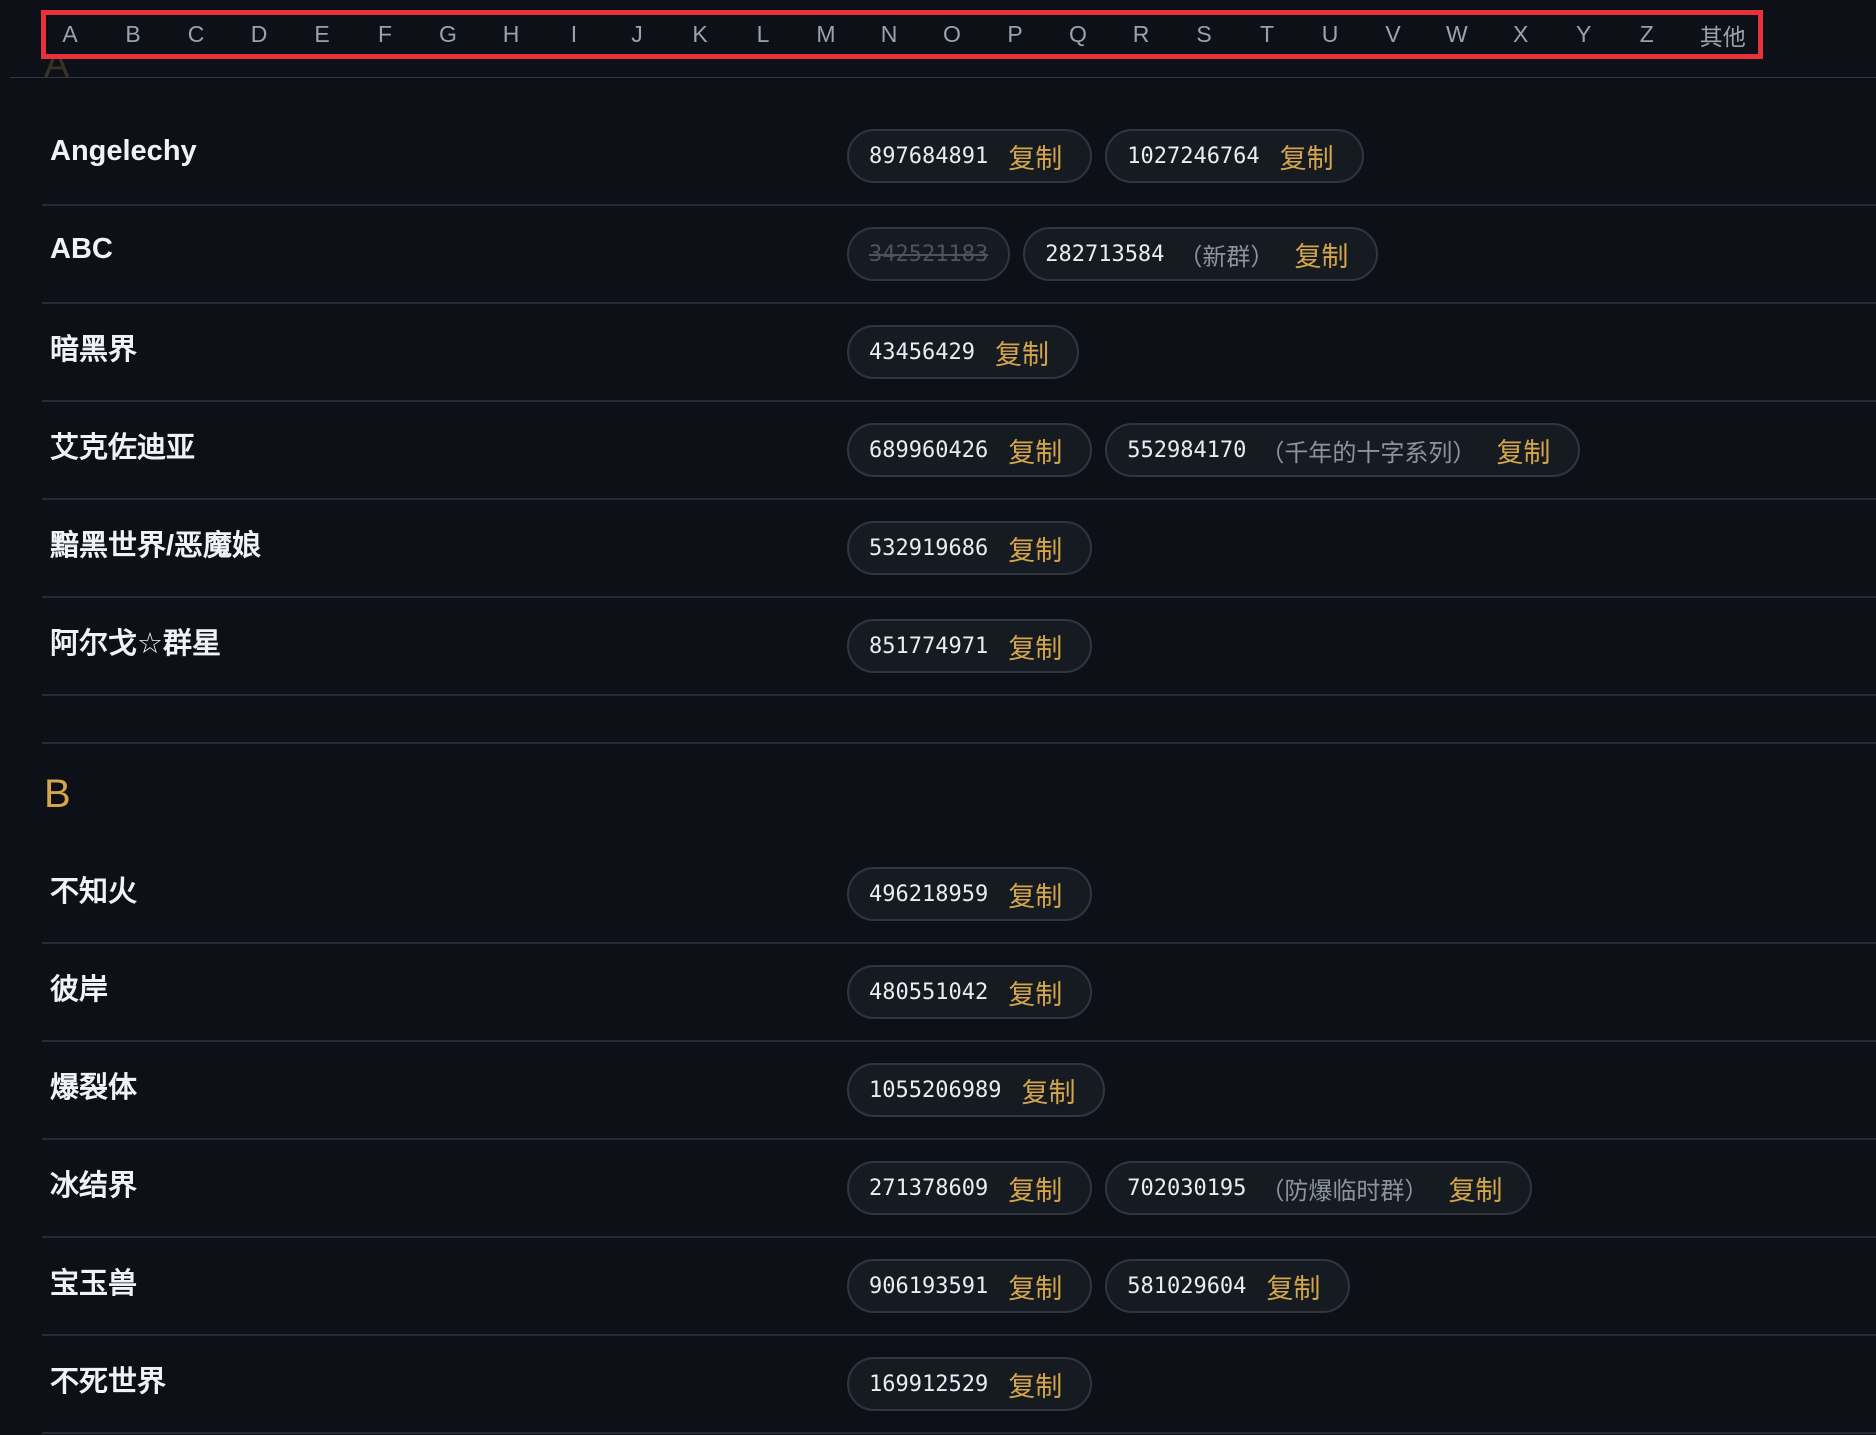 Image resolution: width=1876 pixels, height=1435 pixels. I want to click on series-name: 不知火, so click(94, 892).